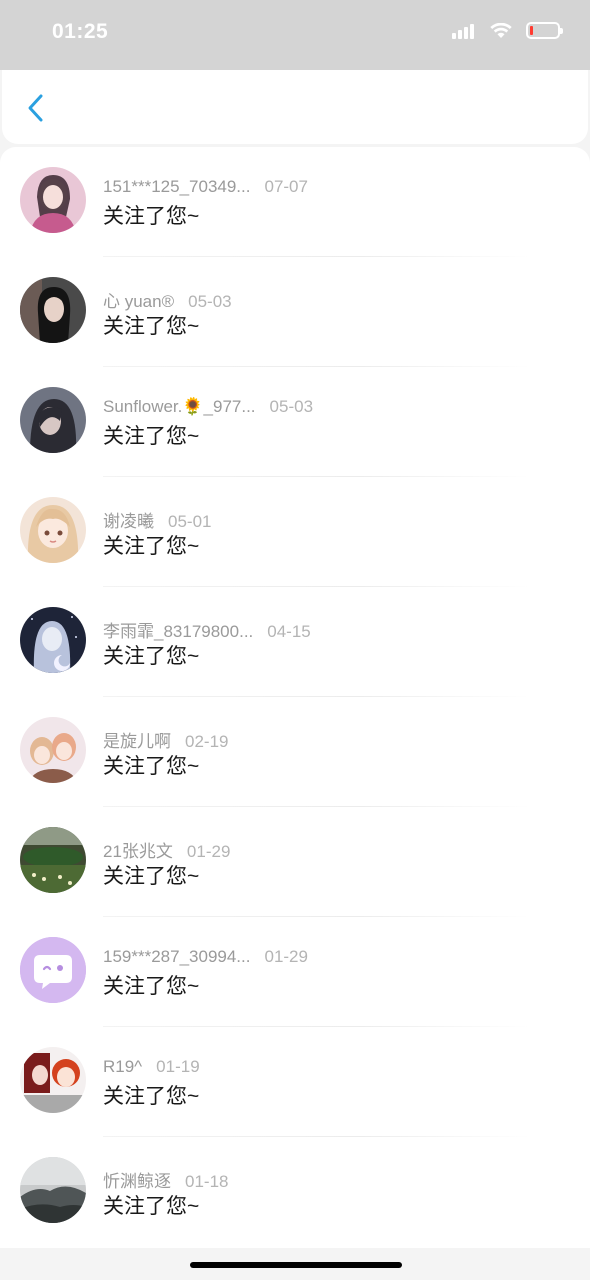 This screenshot has height=1280, width=590. What do you see at coordinates (178, 1066) in the screenshot?
I see `notification-date: 01-19` at bounding box center [178, 1066].